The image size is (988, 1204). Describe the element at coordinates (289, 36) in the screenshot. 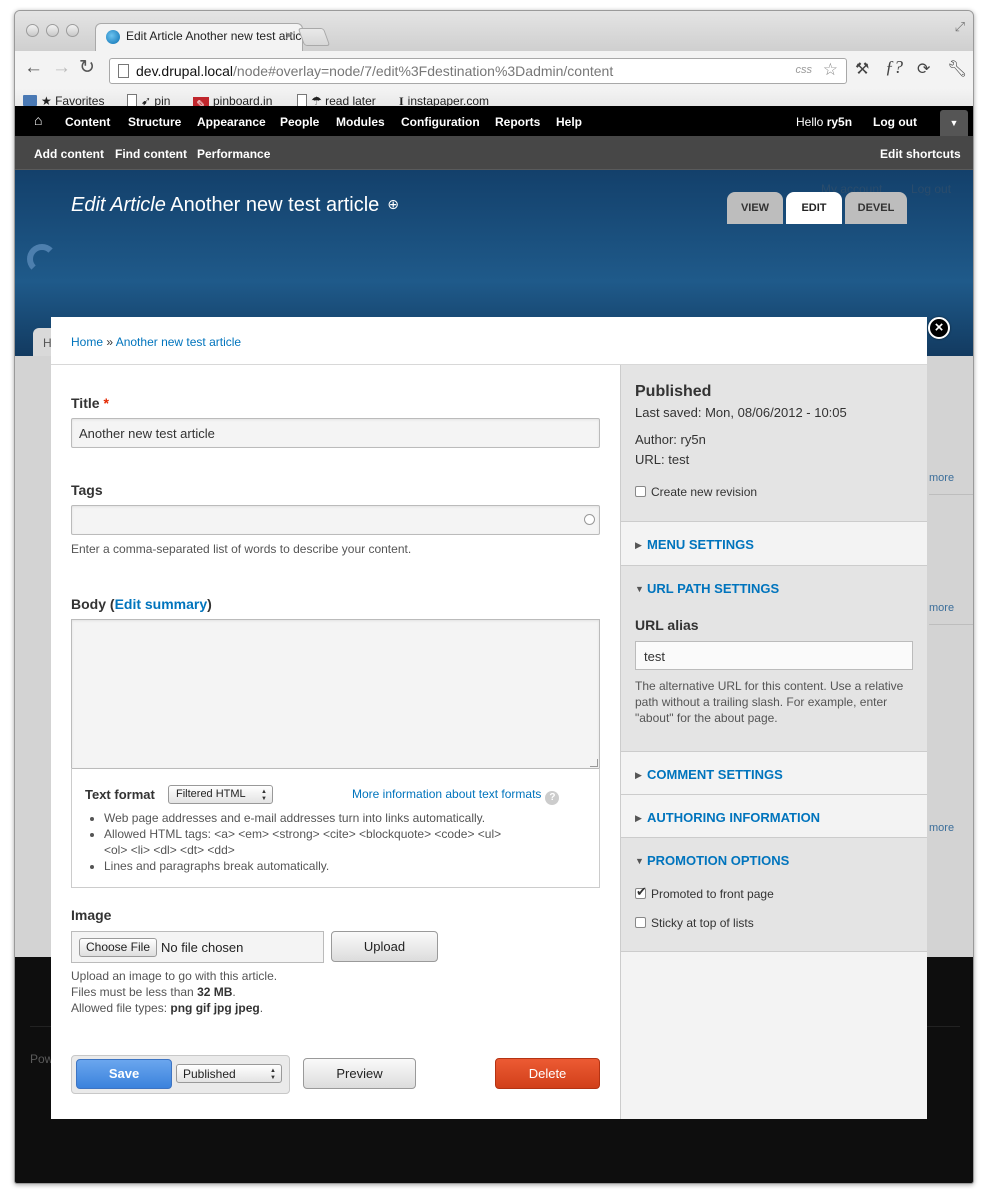

I see `tab-close-icon: ✕` at that location.